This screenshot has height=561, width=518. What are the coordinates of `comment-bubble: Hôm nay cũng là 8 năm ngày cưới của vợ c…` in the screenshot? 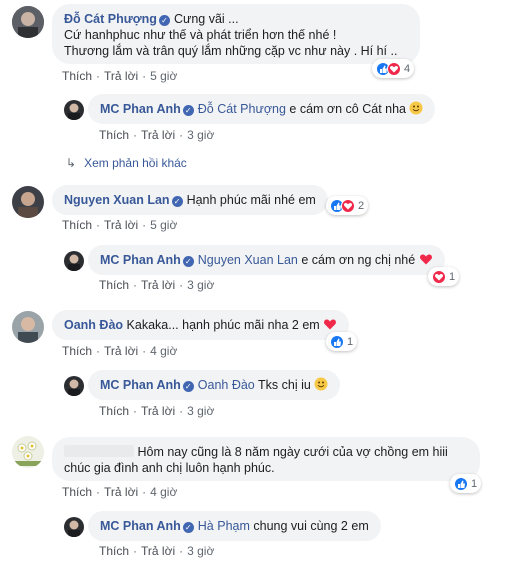 It's located at (266, 459).